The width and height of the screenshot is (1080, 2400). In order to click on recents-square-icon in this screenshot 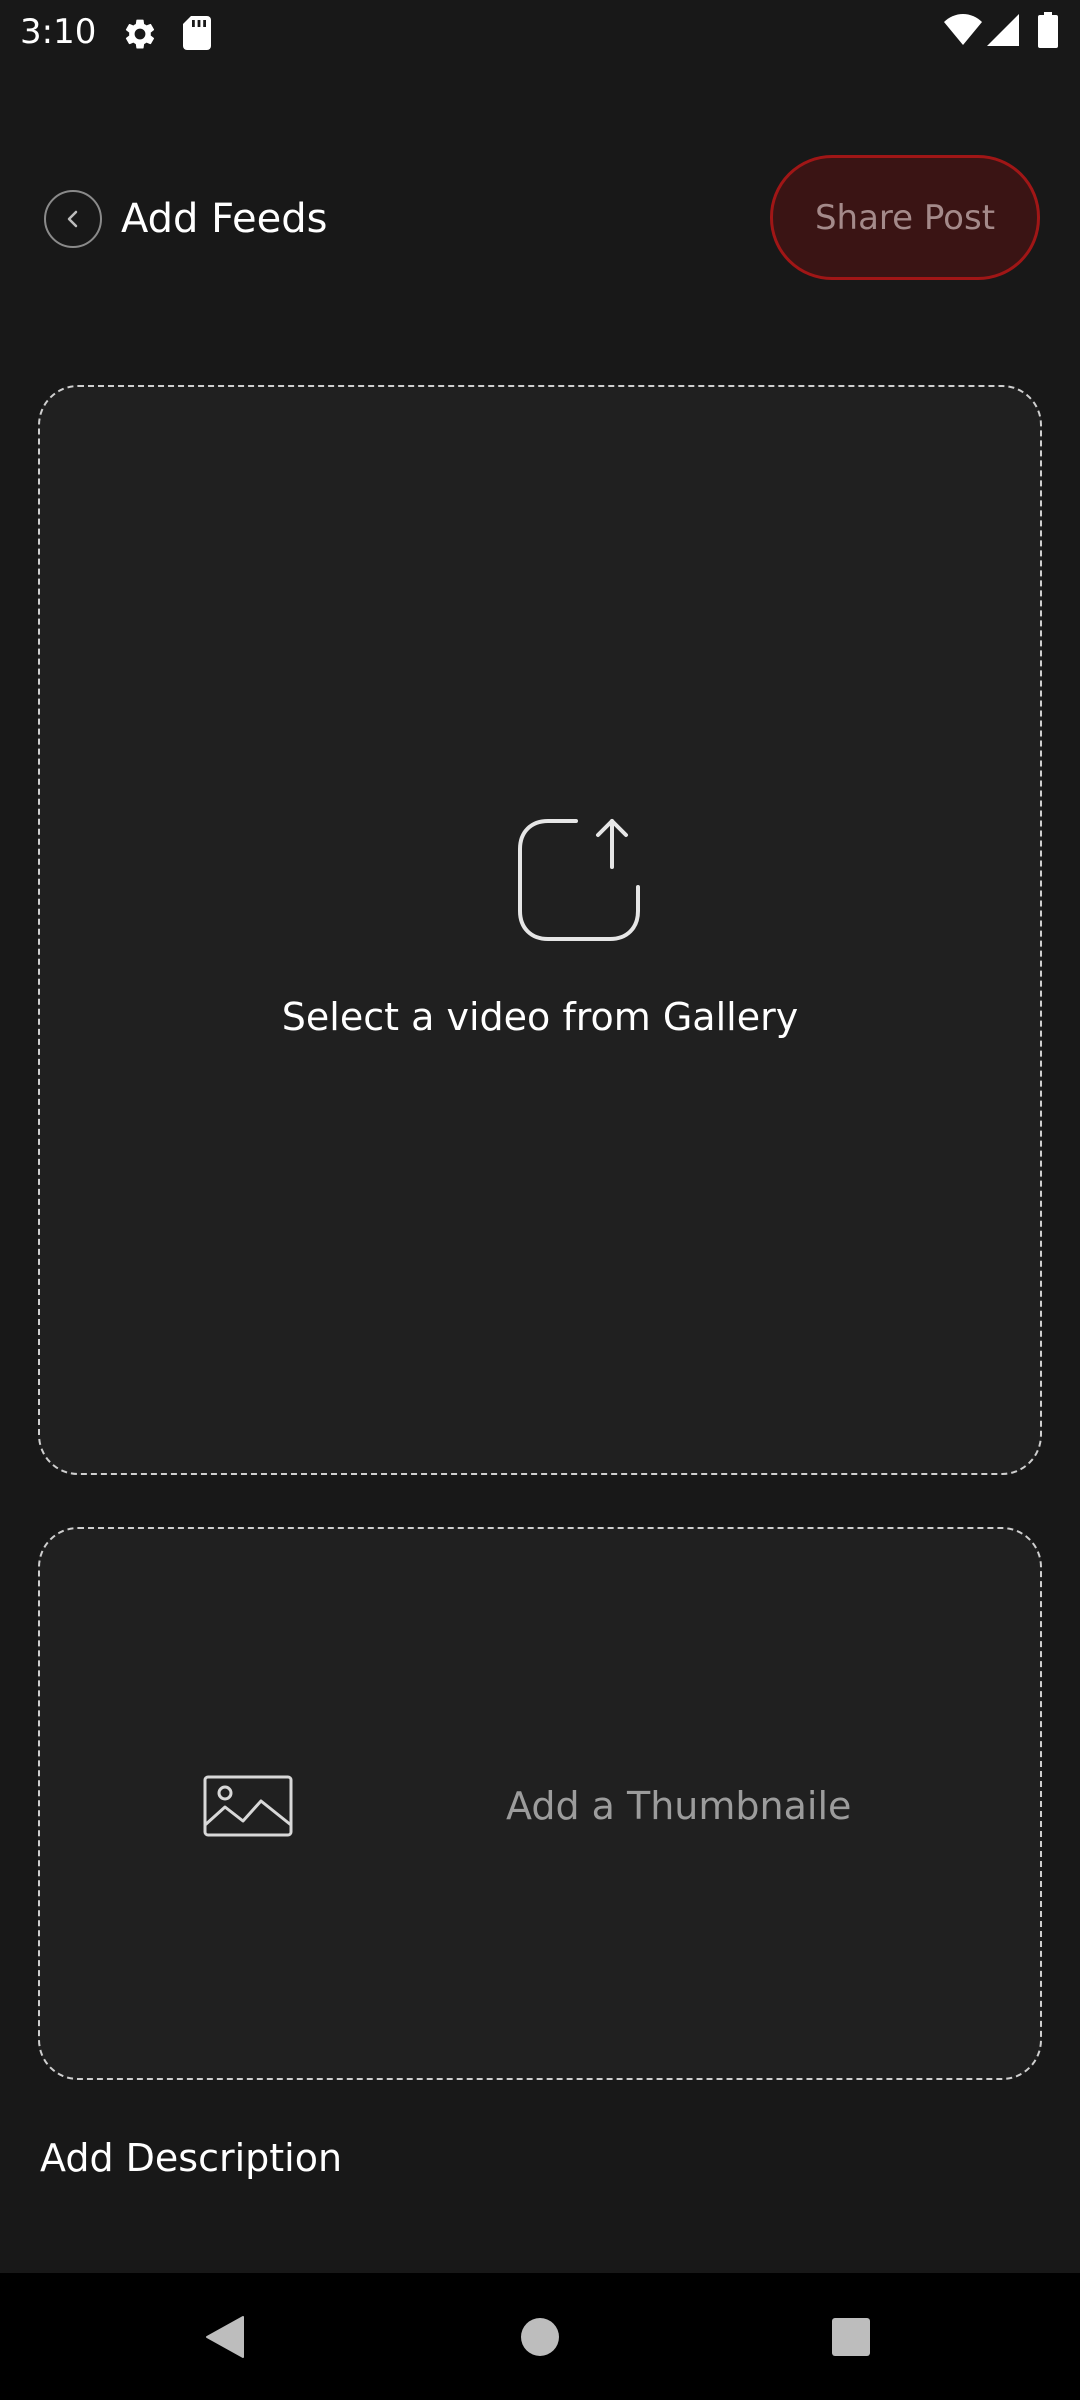, I will do `click(851, 2336)`.